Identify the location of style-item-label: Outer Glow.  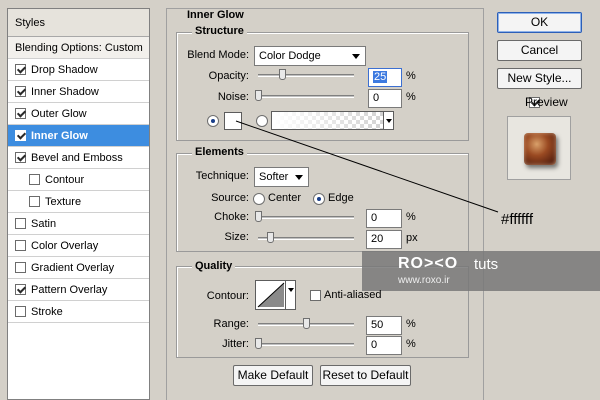
(59, 114).